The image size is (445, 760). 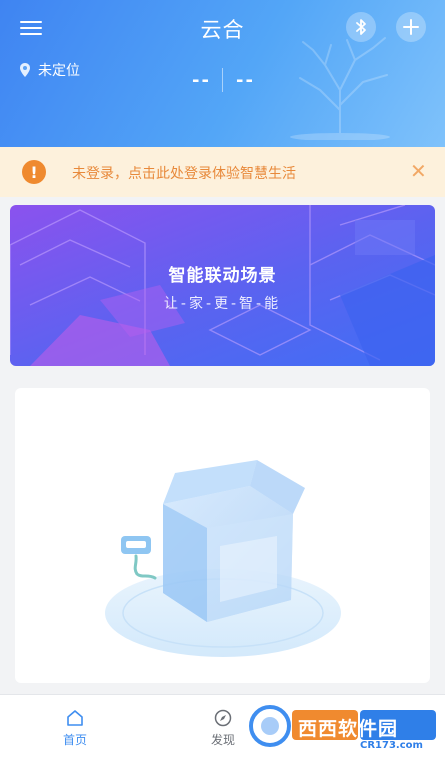 I want to click on plus-icon, so click(x=411, y=27).